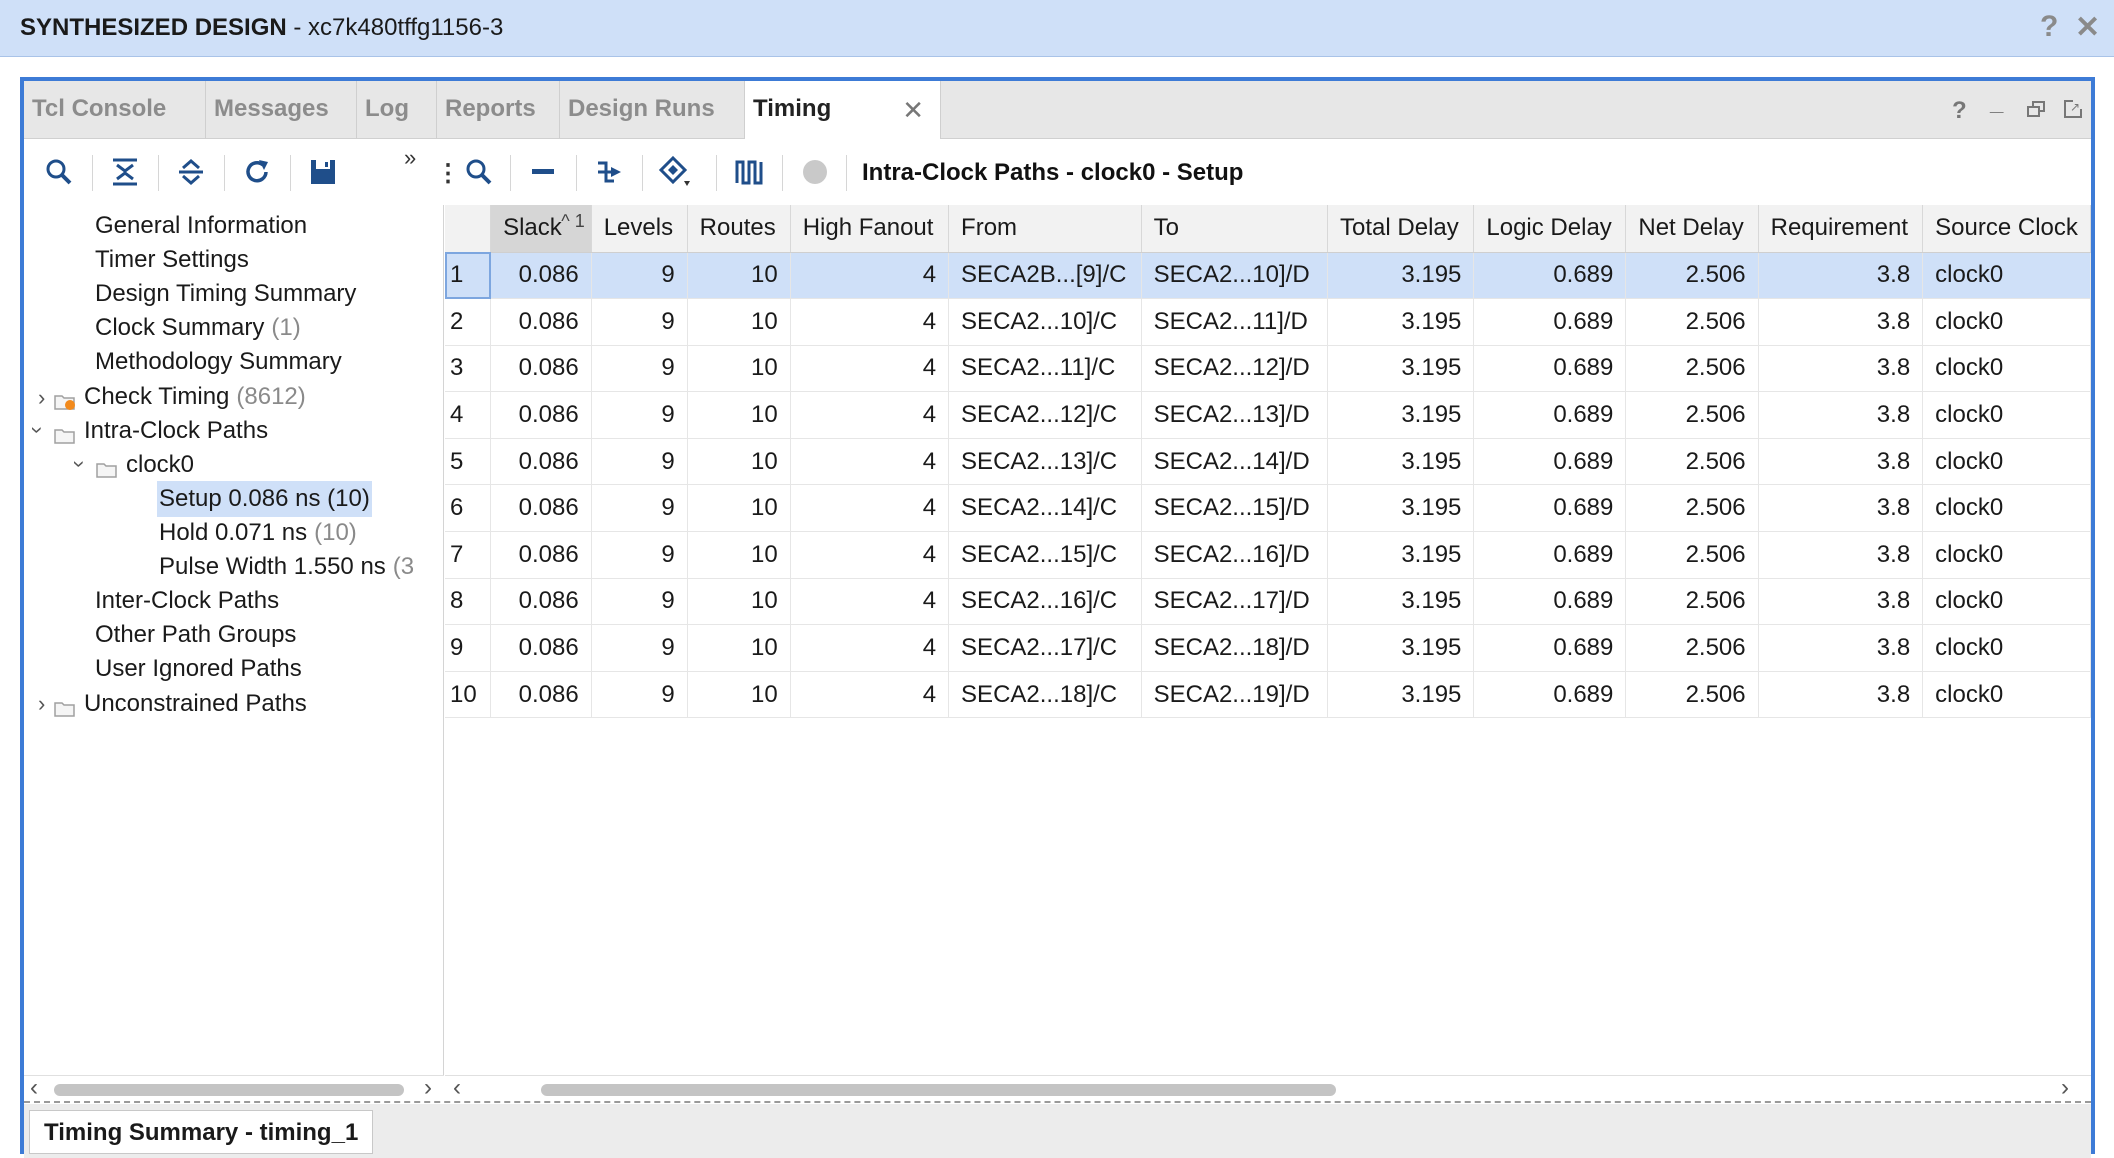  I want to click on minimize-icon: _, so click(1996, 103).